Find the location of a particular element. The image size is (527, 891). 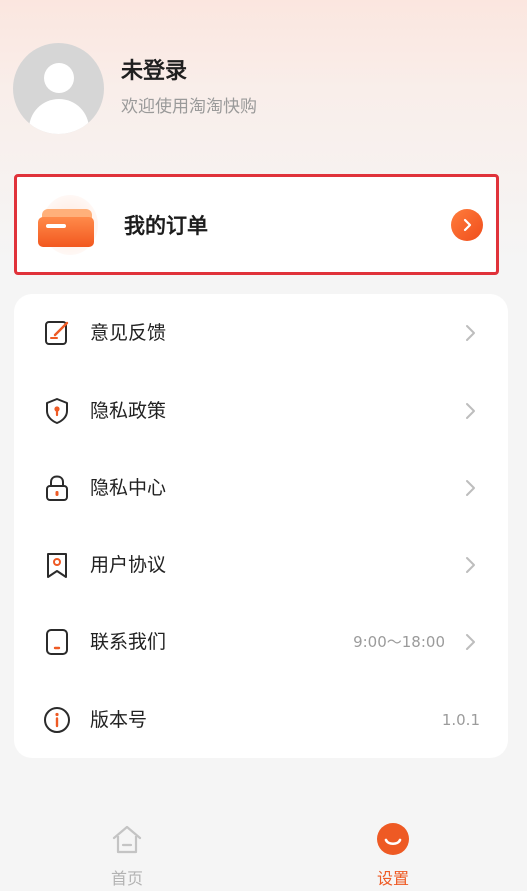

tab-settings: 设置 is located at coordinates (393, 853).